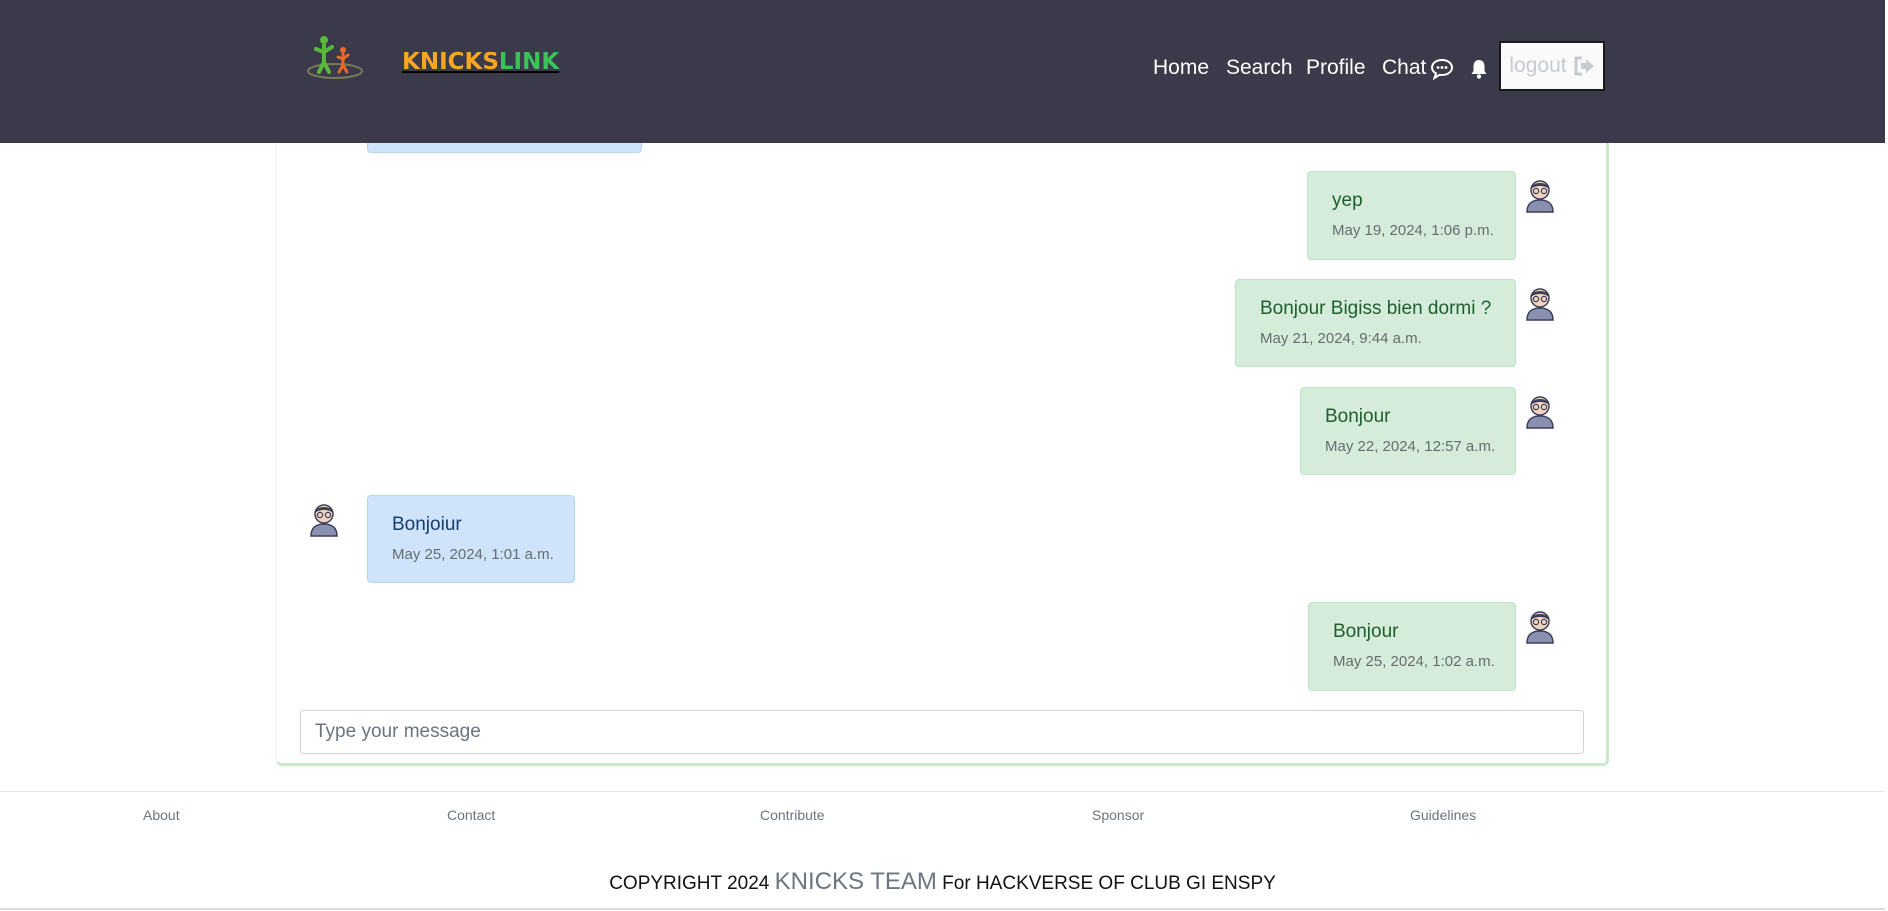 The height and width of the screenshot is (911, 1888). Describe the element at coordinates (1442, 69) in the screenshot. I see `chat-bubble-icon` at that location.